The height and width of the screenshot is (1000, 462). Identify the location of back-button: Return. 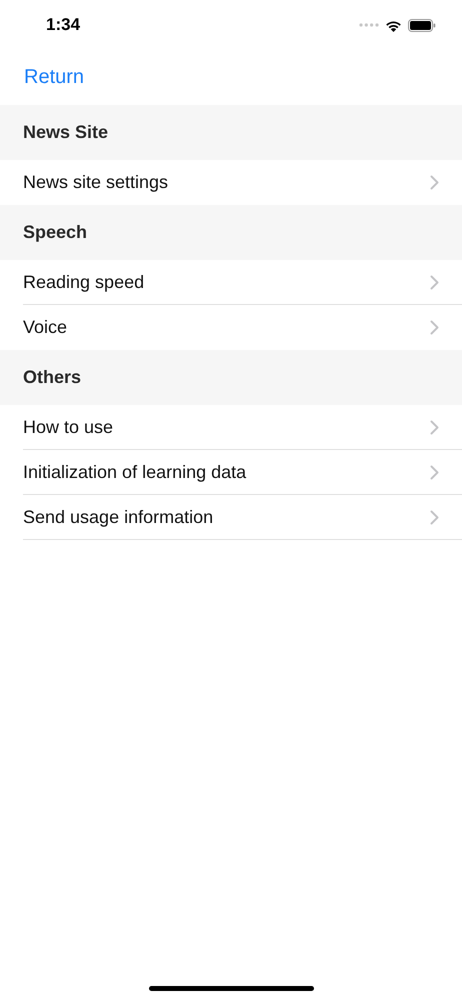
(54, 77).